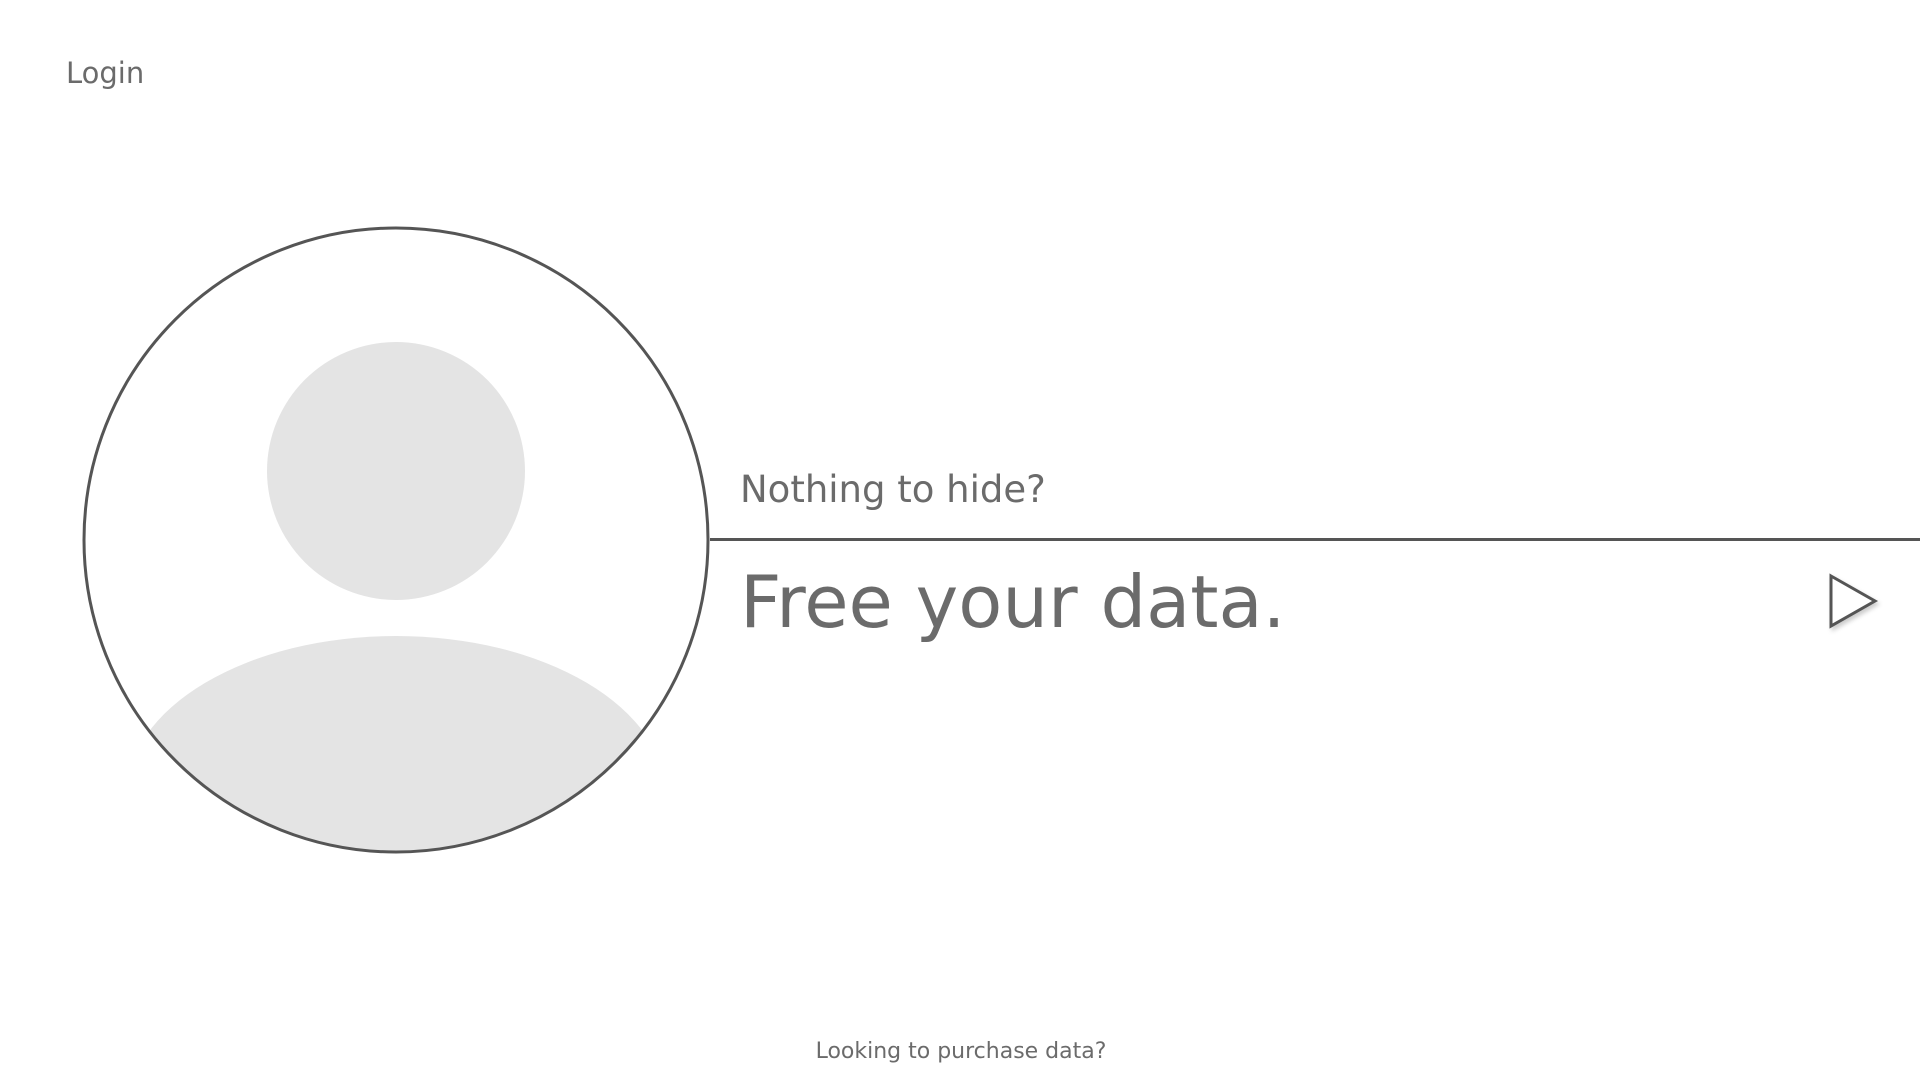 The width and height of the screenshot is (1920, 1080). I want to click on avatar-head, so click(396, 471).